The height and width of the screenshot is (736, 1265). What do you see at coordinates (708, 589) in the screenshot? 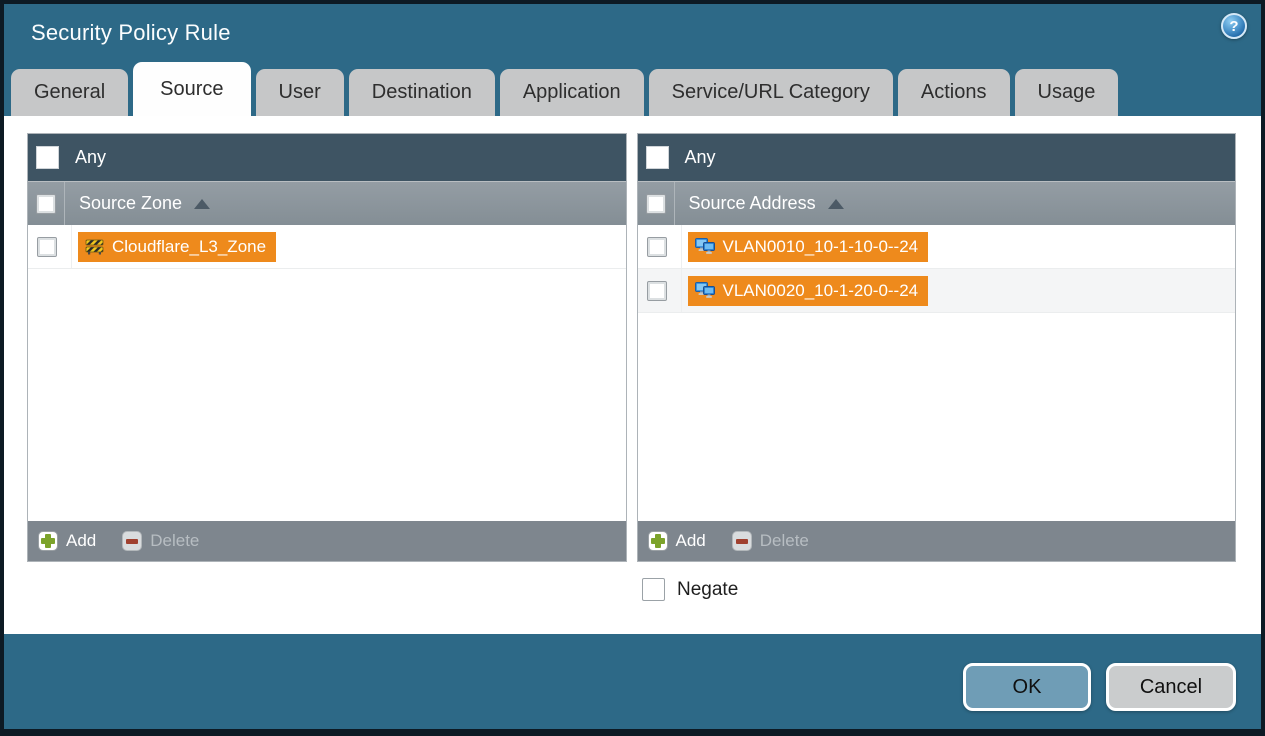
I see `negate-label: Negate` at bounding box center [708, 589].